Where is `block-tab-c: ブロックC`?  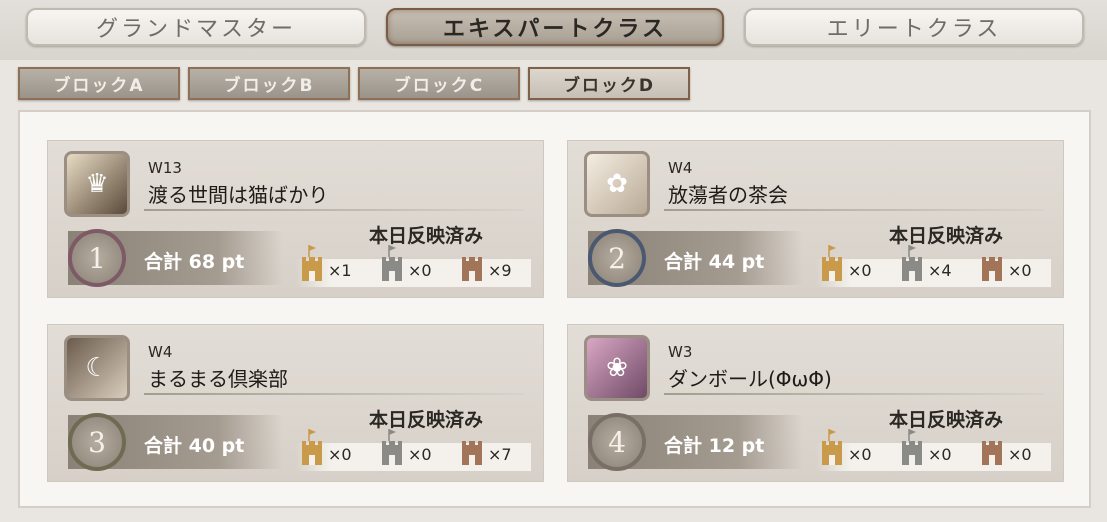
block-tab-c: ブロックC is located at coordinates (439, 83).